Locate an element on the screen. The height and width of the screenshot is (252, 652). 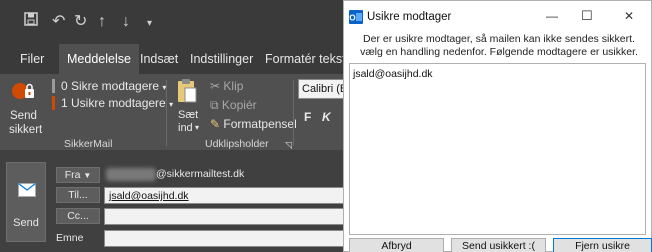
minimize-icon: — is located at coordinates (552, 16).